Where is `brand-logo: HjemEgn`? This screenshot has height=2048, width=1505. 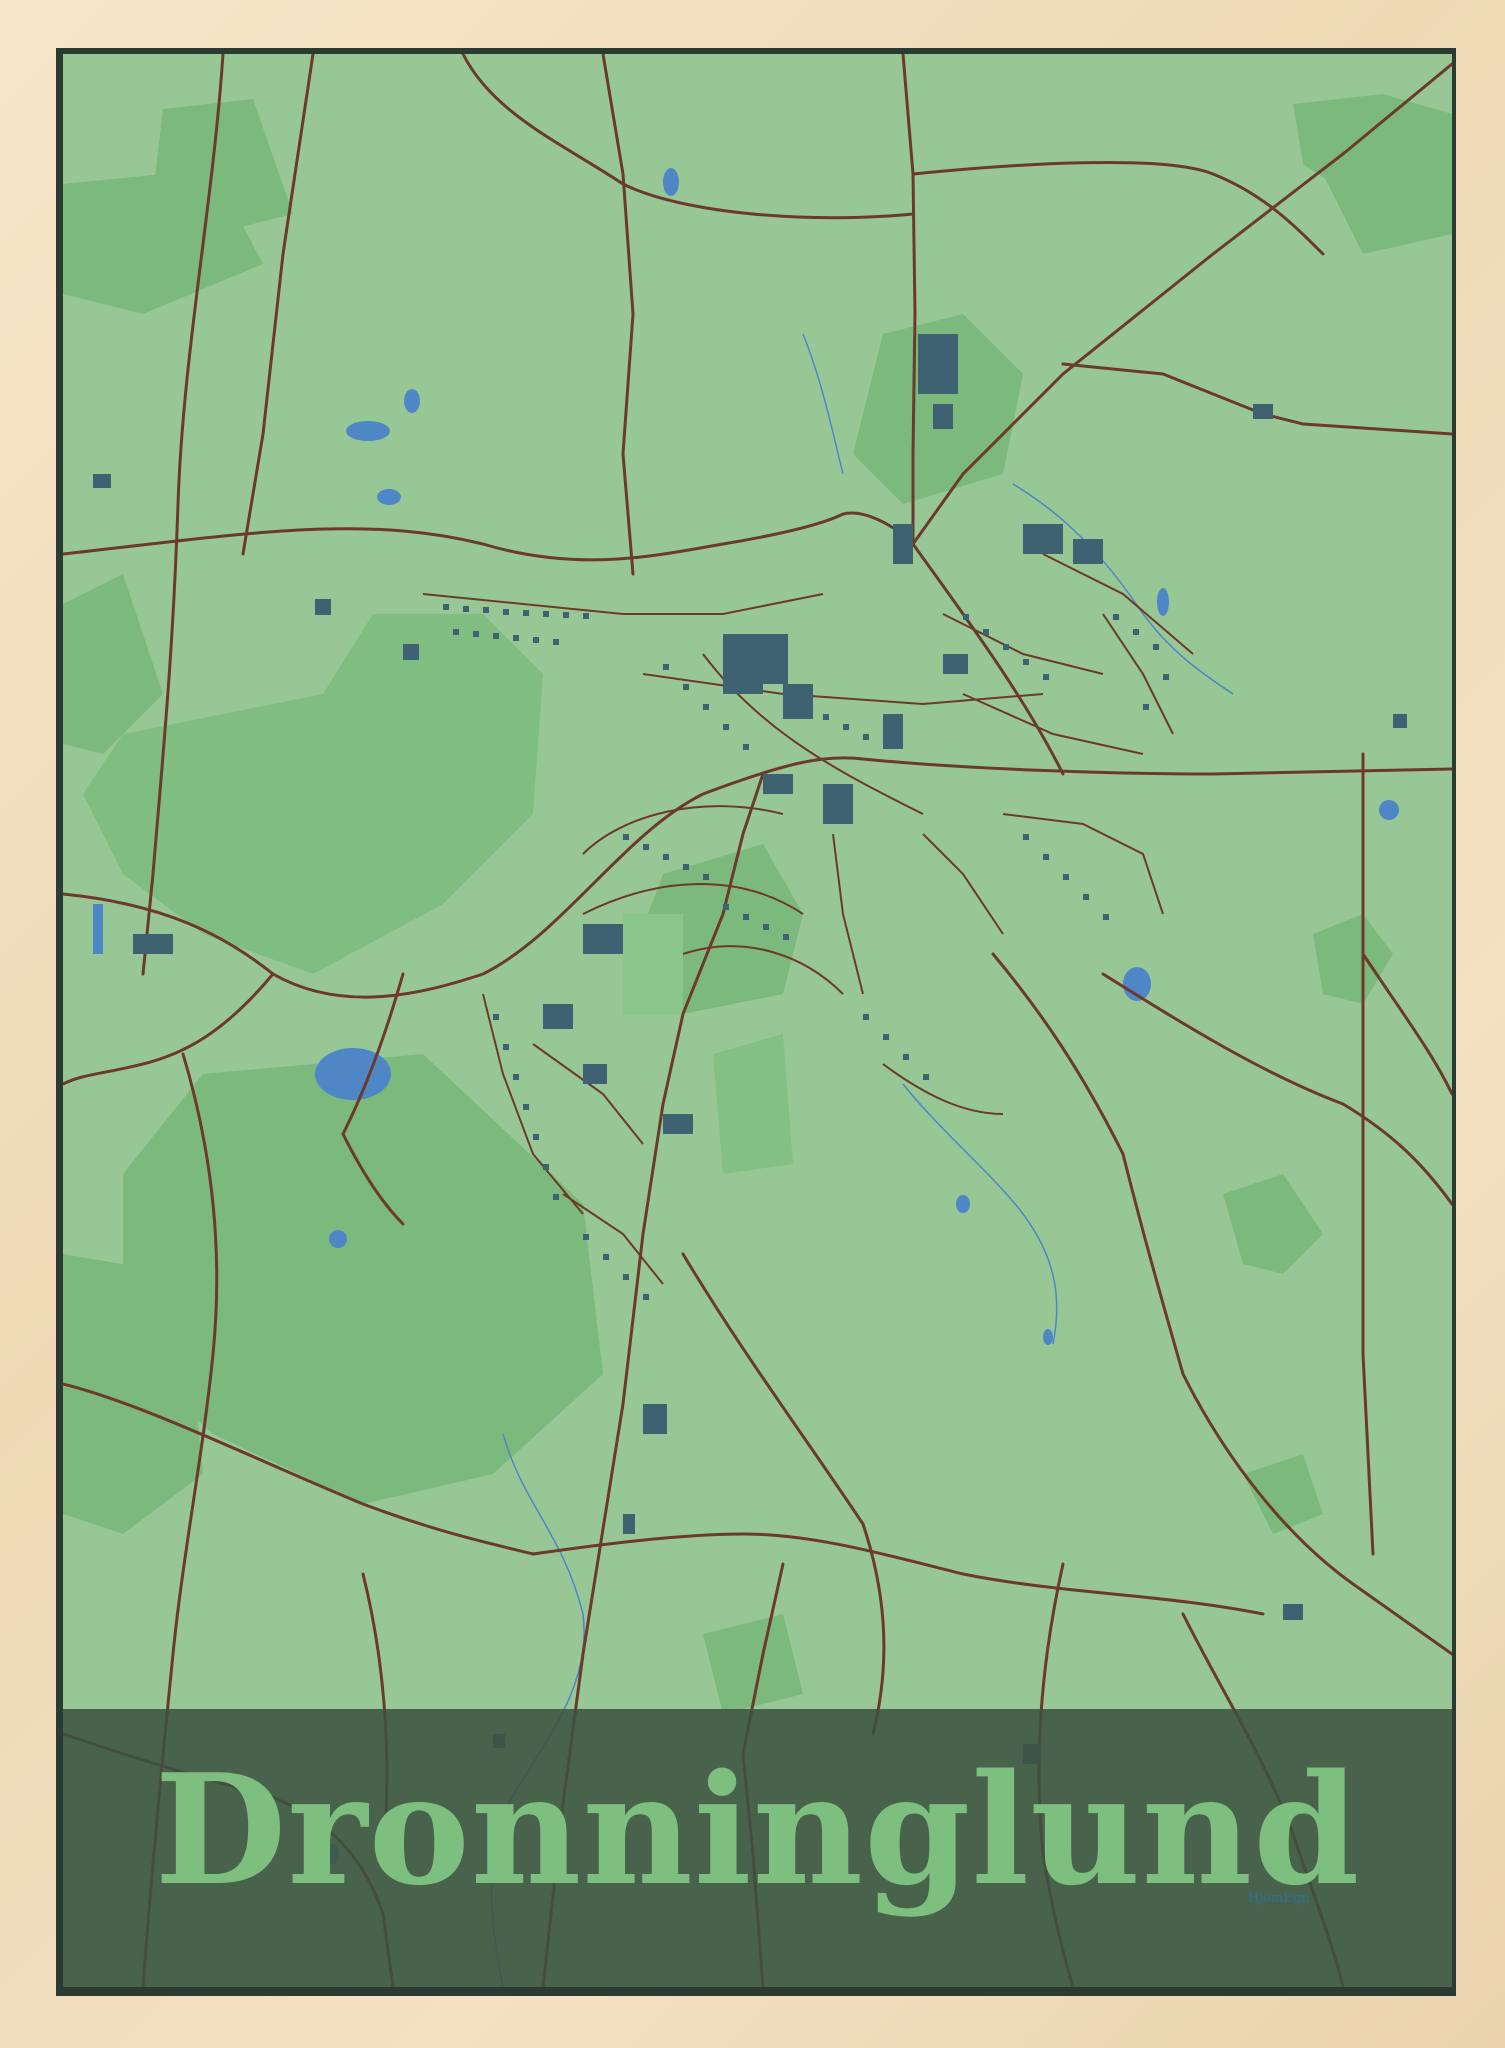
brand-logo: HjemEgn is located at coordinates (1279, 1898).